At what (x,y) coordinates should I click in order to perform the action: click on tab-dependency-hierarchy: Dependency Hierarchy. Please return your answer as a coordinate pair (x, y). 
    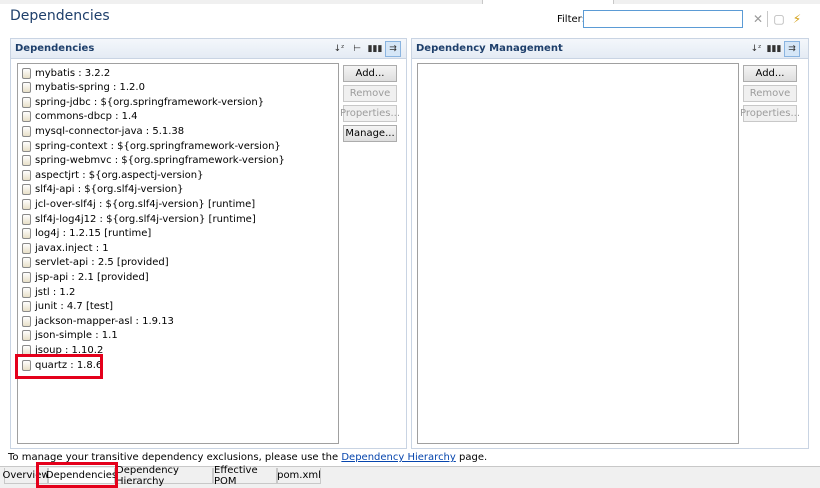
    Looking at the image, I should click on (164, 476).